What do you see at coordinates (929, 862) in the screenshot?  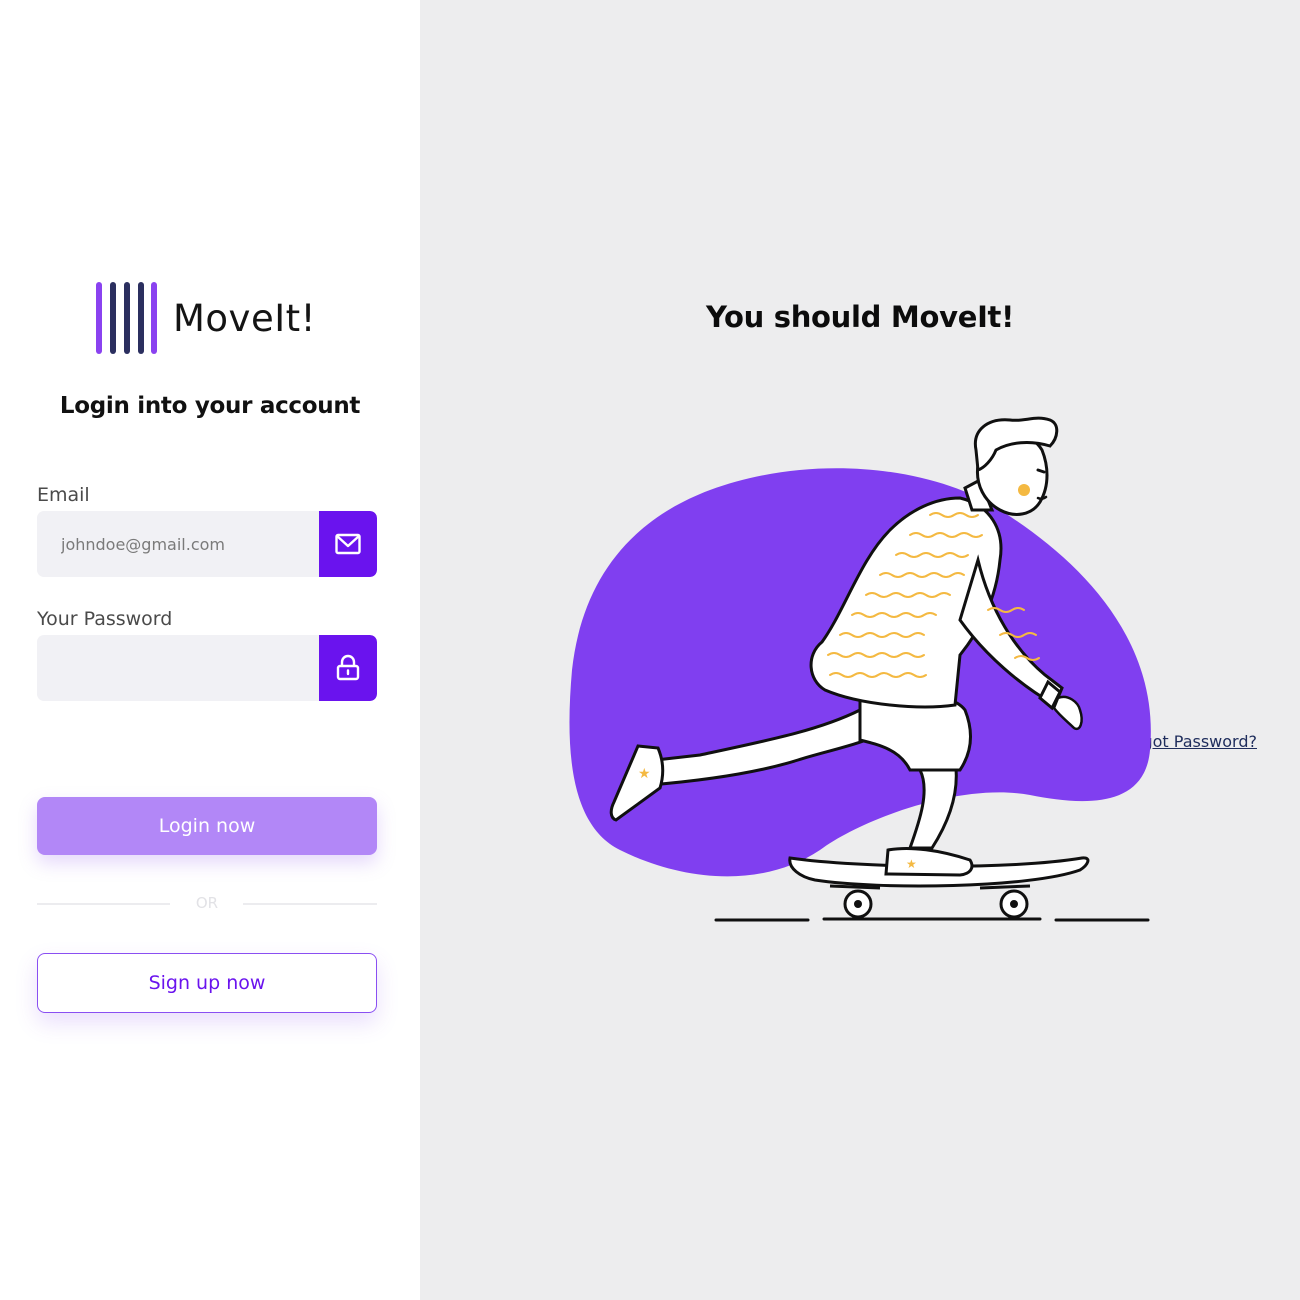 I see `front-shoe` at bounding box center [929, 862].